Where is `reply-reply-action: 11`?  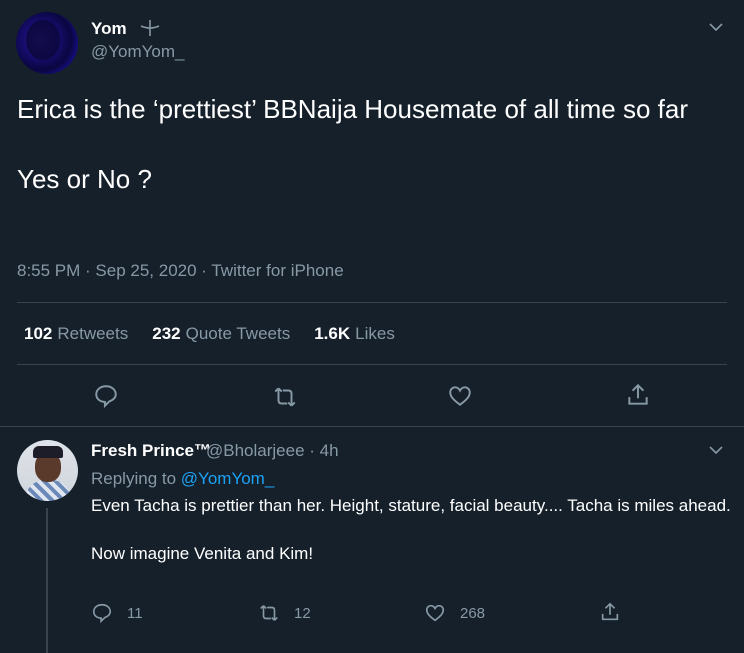 reply-reply-action: 11 is located at coordinates (117, 613).